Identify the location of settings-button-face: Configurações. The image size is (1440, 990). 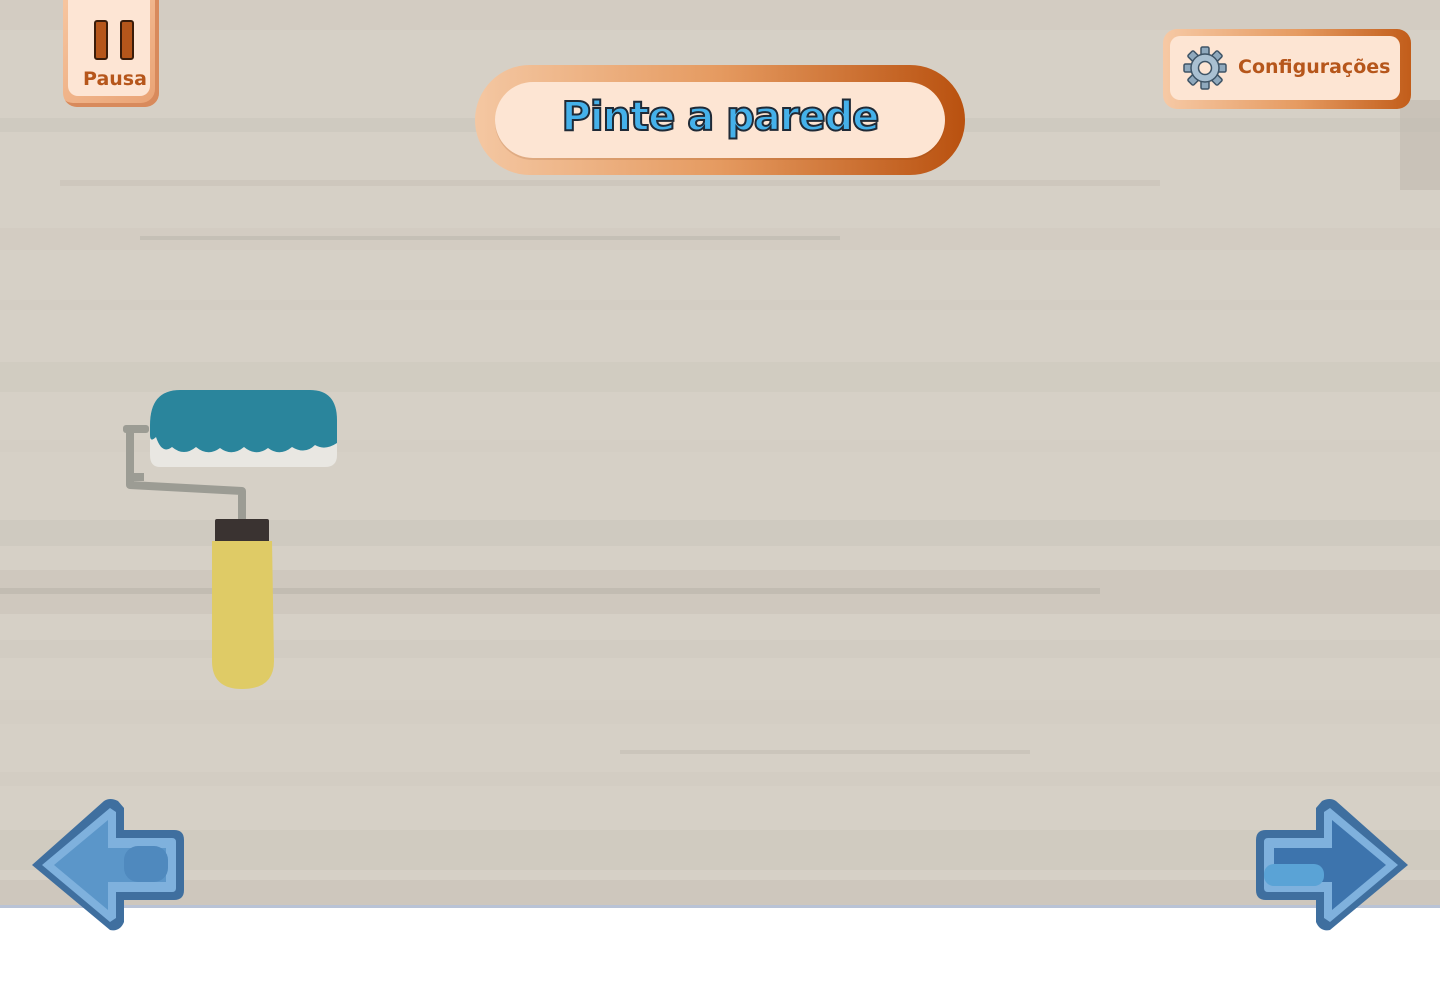
(1285, 68).